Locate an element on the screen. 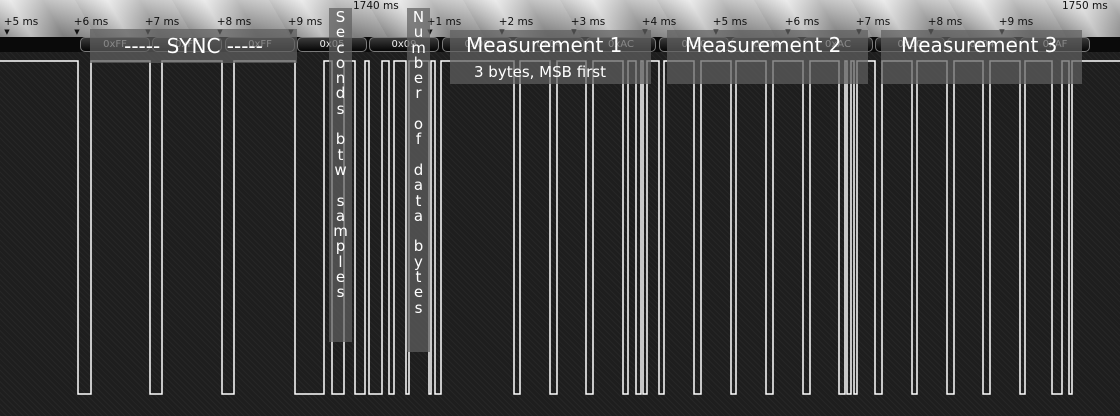 Image resolution: width=1120 pixels, height=416 pixels. timeline-tick-label: +2 ms is located at coordinates (516, 22).